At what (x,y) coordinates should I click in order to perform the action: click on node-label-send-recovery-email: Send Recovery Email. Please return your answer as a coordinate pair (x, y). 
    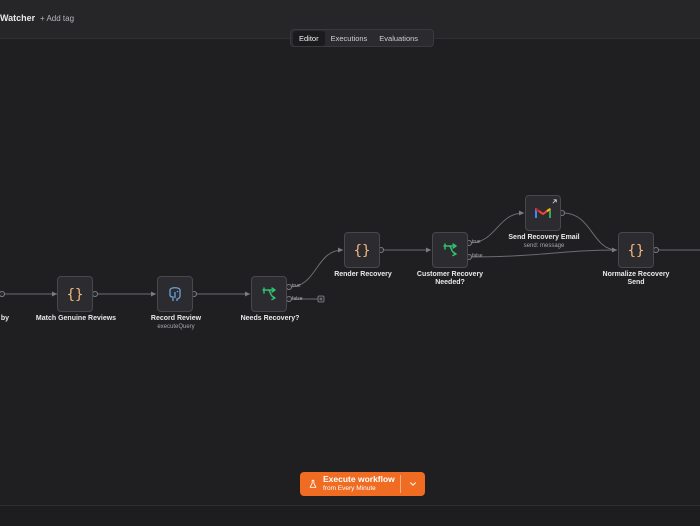
    Looking at the image, I should click on (544, 237).